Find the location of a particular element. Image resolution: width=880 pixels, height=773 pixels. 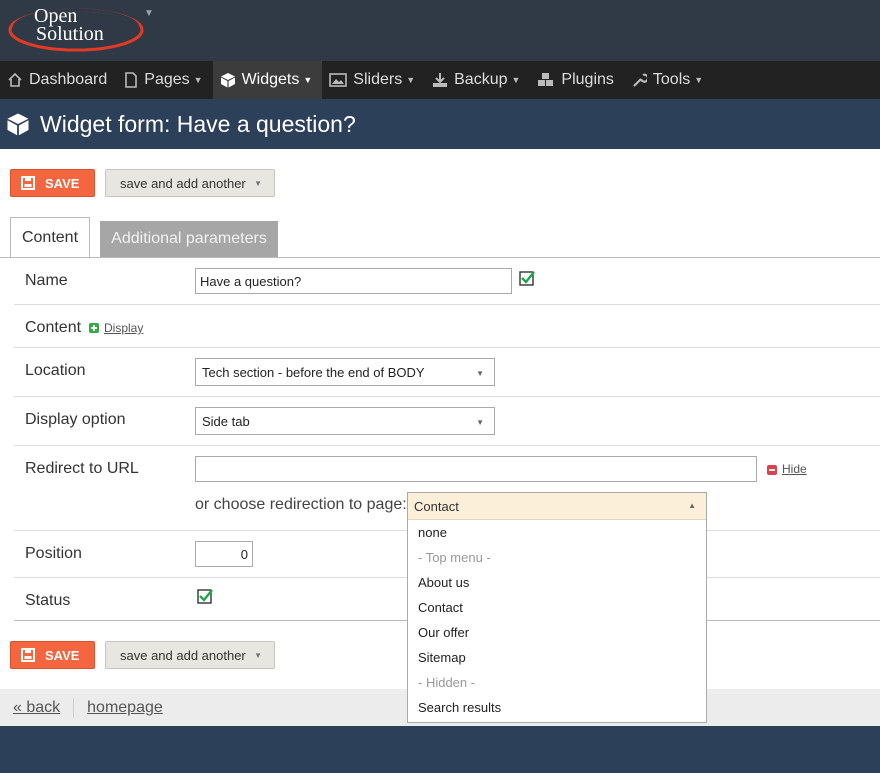

nav-widgets: Widgets ▼ is located at coordinates (267, 80).